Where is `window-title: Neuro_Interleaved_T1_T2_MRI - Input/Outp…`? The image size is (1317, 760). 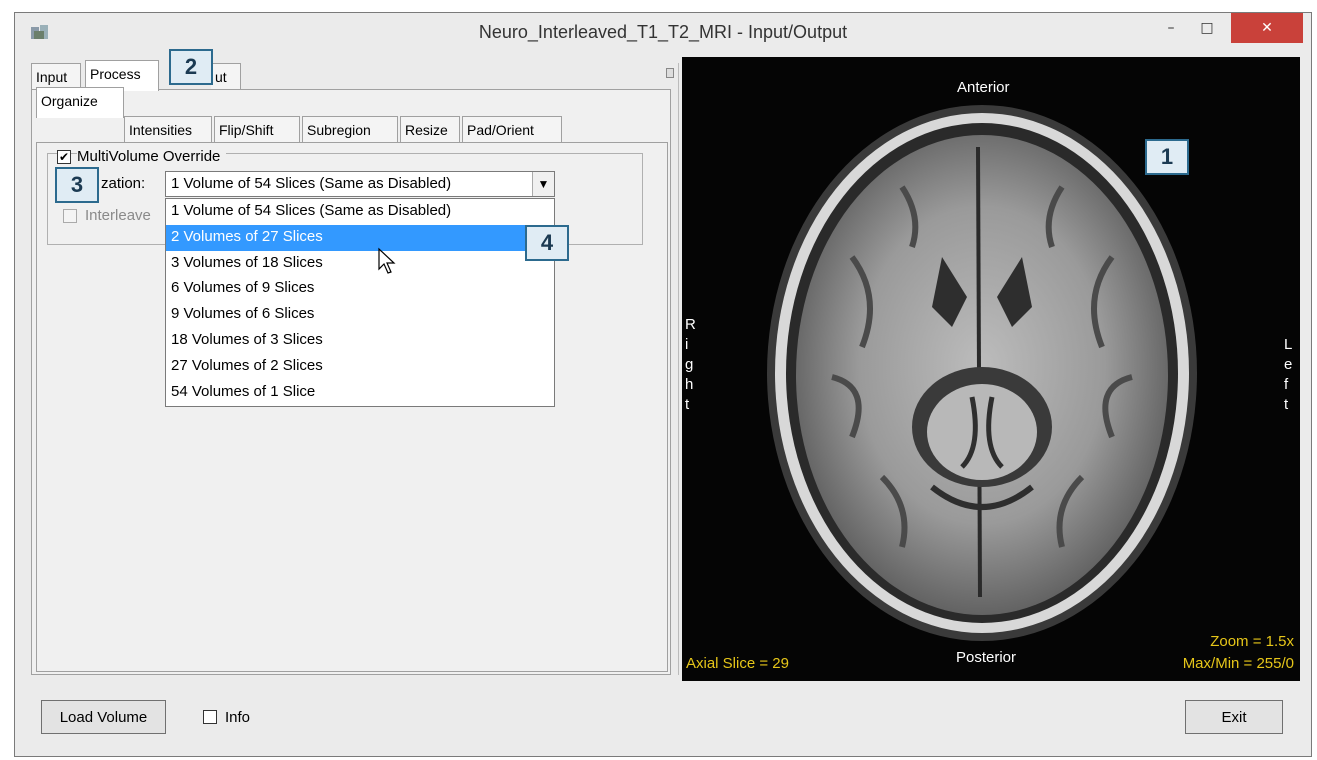 window-title: Neuro_Interleaved_T1_T2_MRI - Input/Outp… is located at coordinates (663, 32).